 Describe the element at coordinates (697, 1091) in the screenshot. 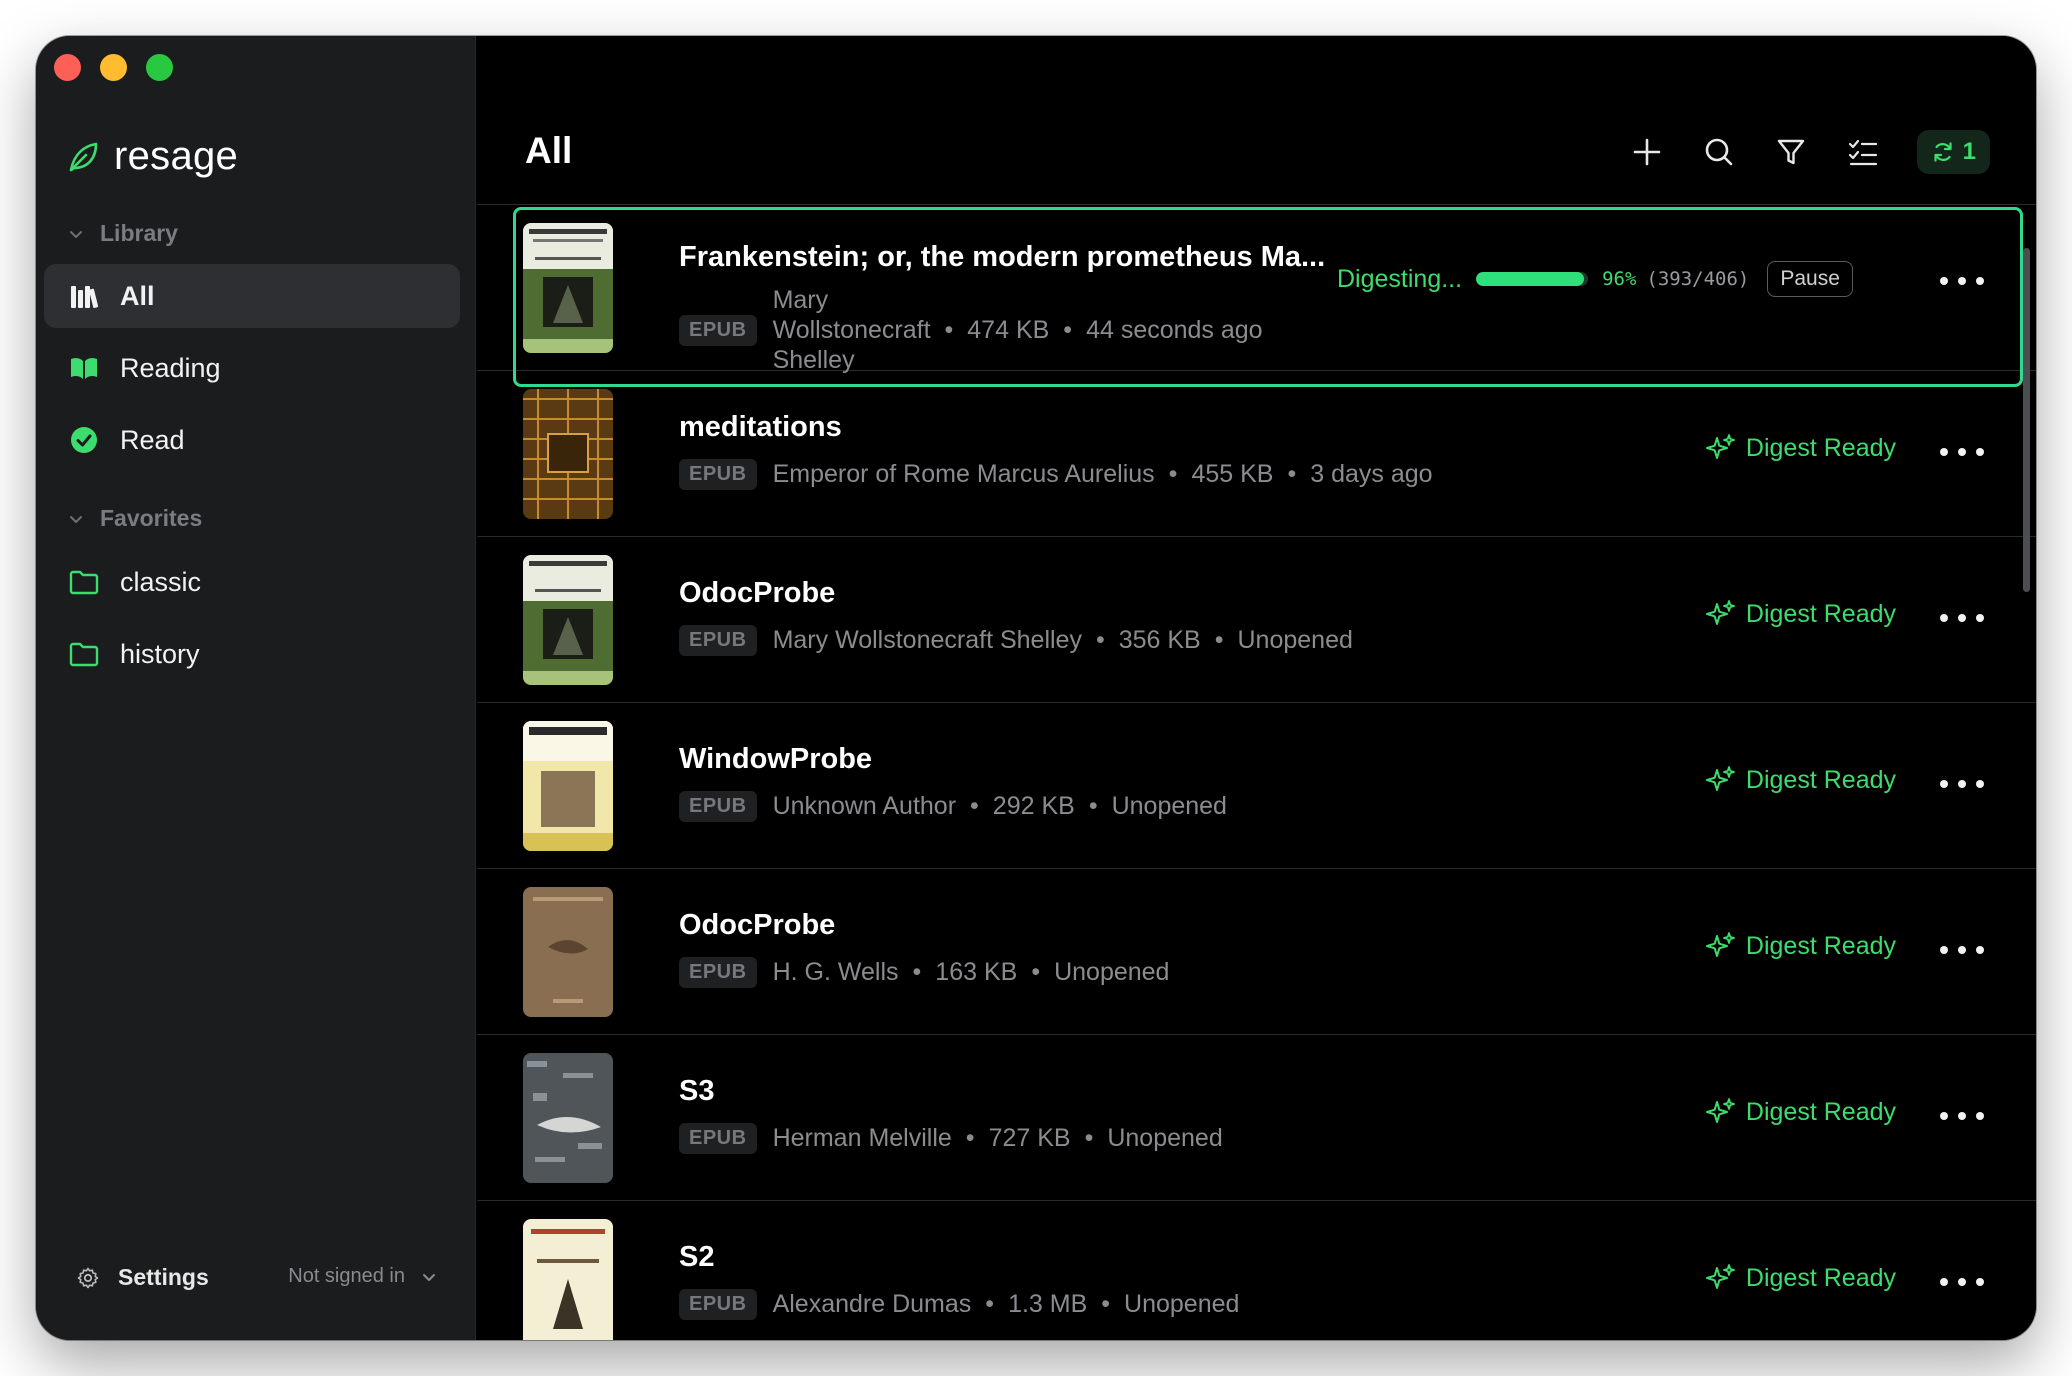

I see `book-title: S3` at that location.